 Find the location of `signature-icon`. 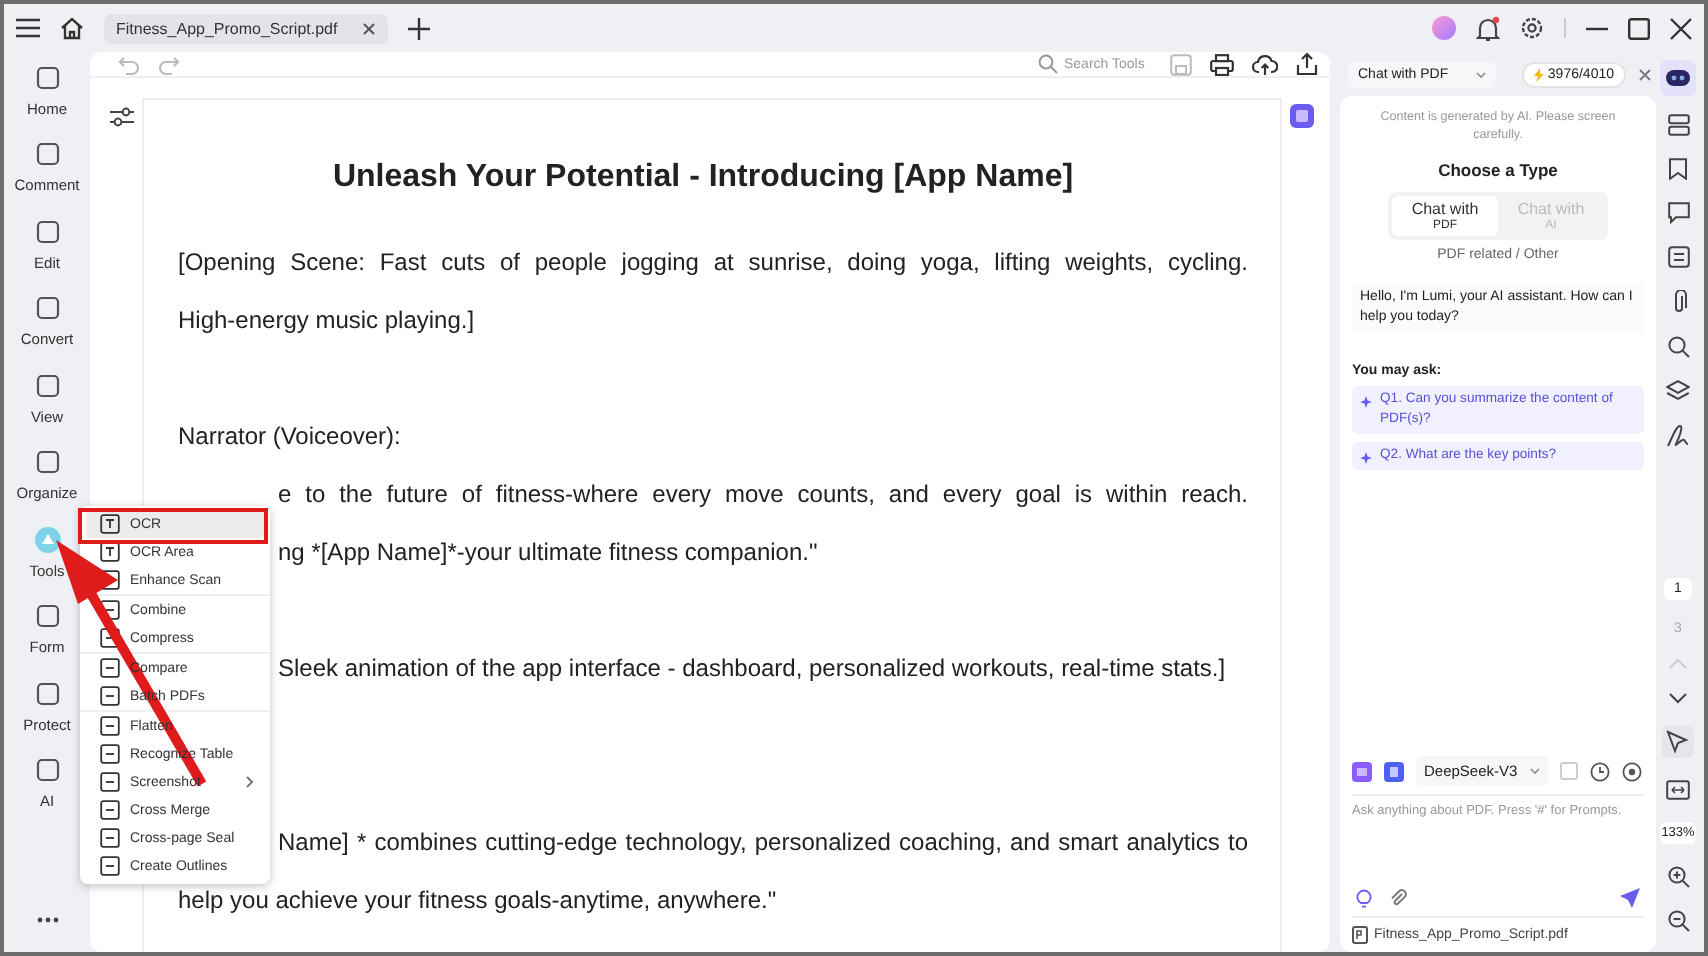

signature-icon is located at coordinates (1678, 436).